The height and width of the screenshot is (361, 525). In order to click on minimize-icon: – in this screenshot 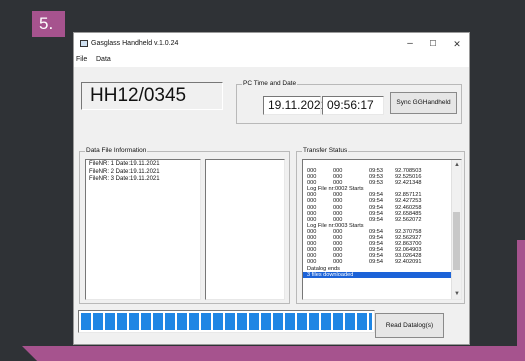, I will do `click(410, 44)`.